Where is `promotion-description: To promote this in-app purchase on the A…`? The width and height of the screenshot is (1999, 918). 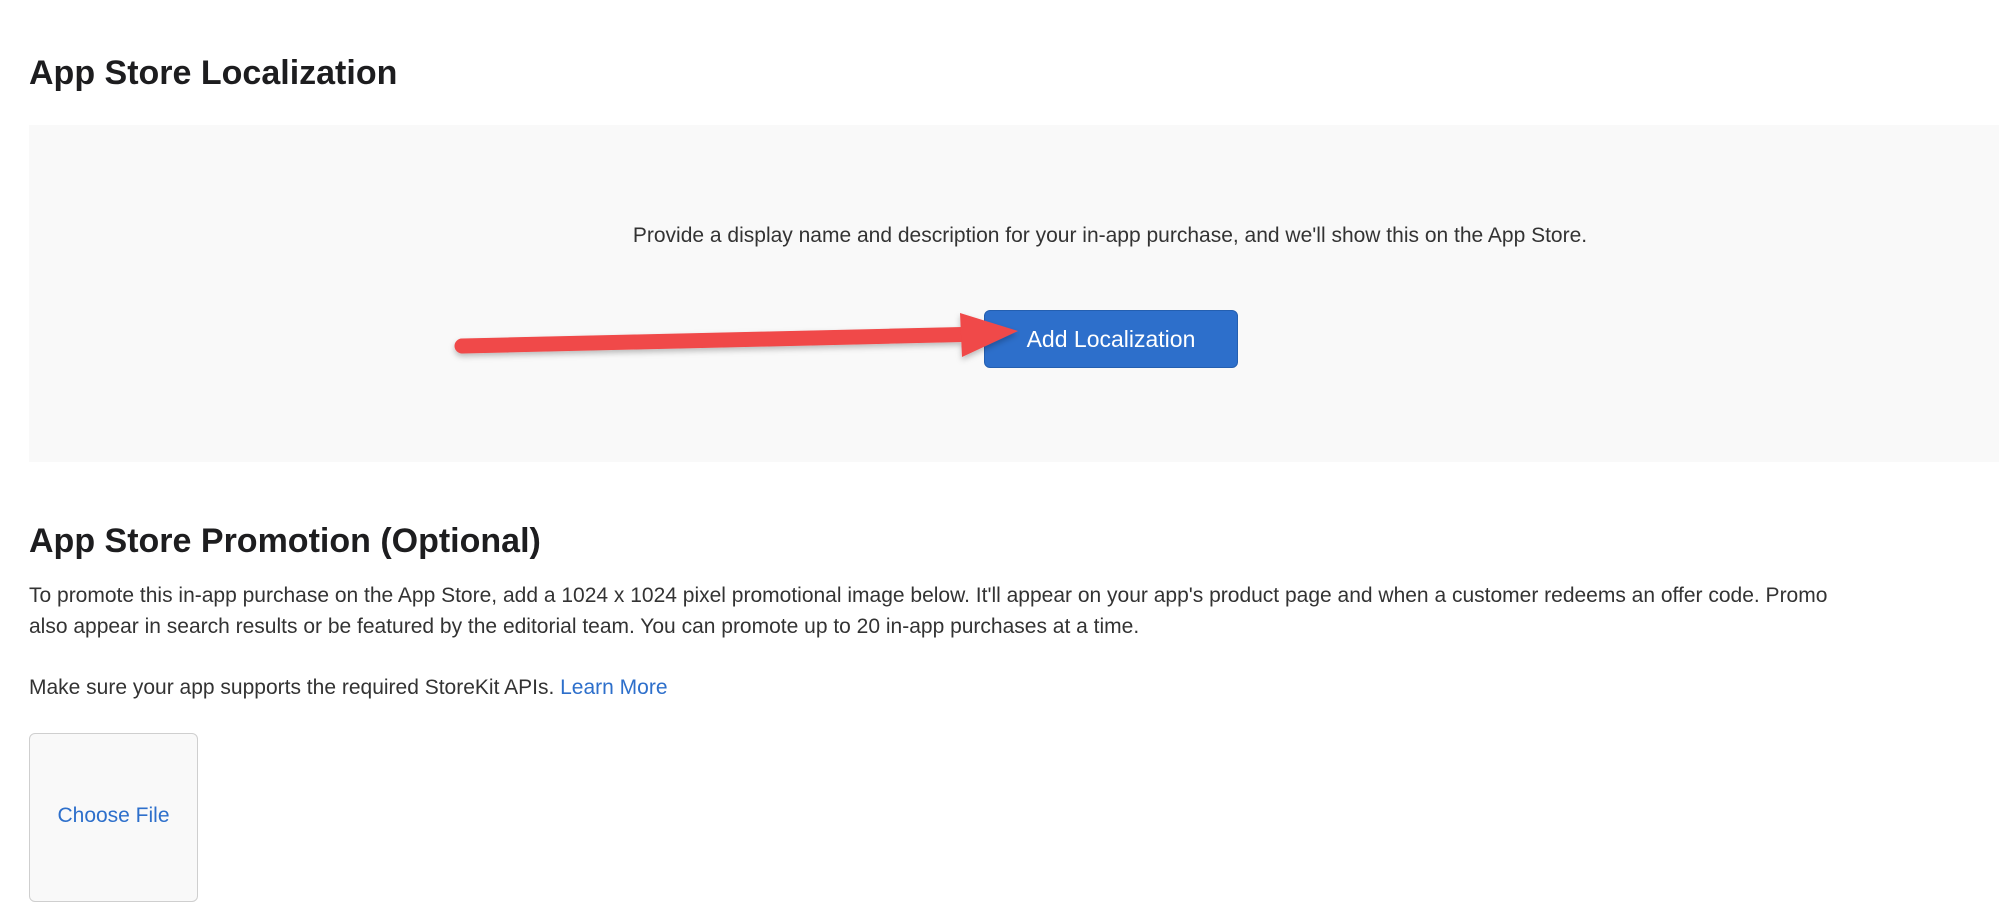
promotion-description: To promote this in-app purchase on the A… is located at coordinates (1014, 611).